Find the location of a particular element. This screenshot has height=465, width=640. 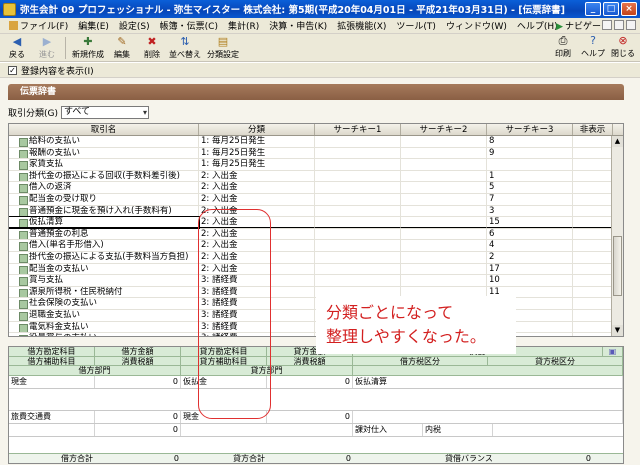

cell-name: 電気料金支払い is located at coordinates (104, 327).